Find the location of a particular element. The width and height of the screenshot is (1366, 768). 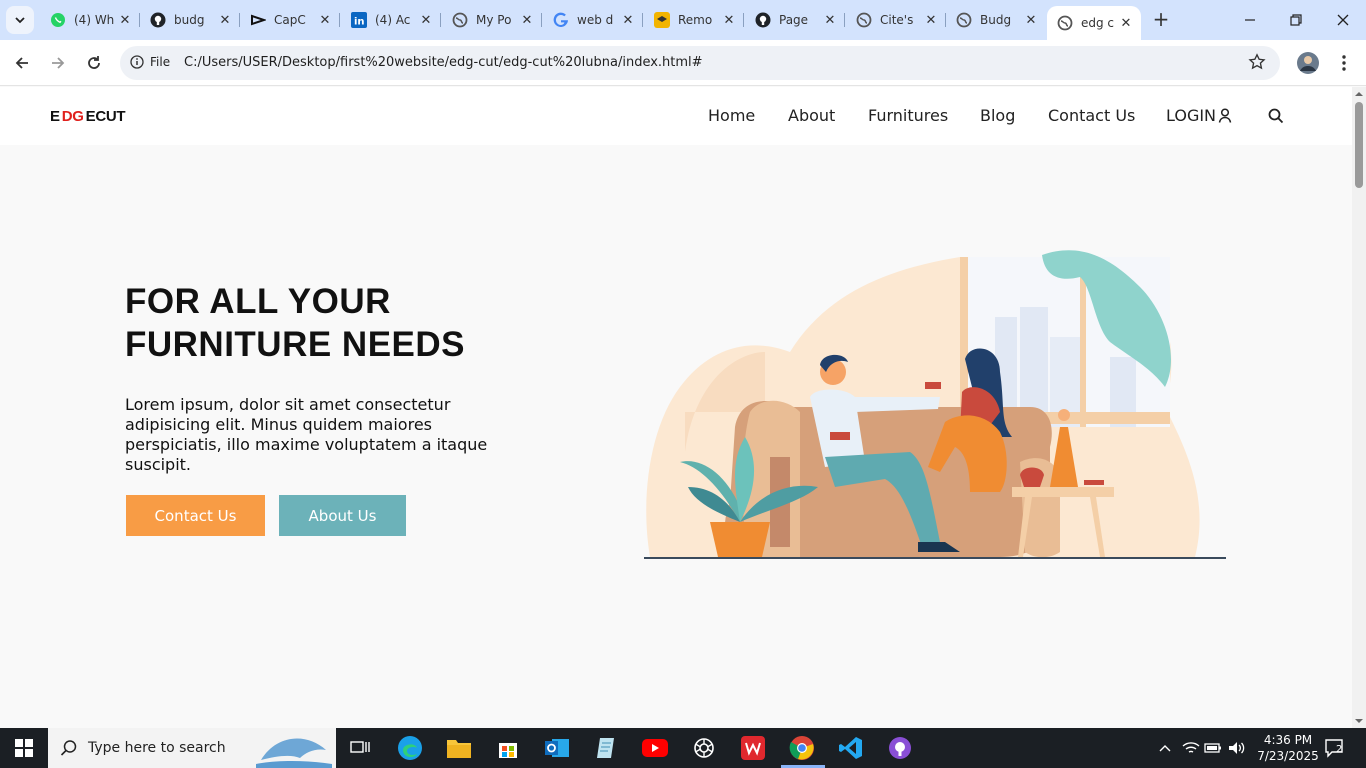

battery-icon is located at coordinates (1212, 748).